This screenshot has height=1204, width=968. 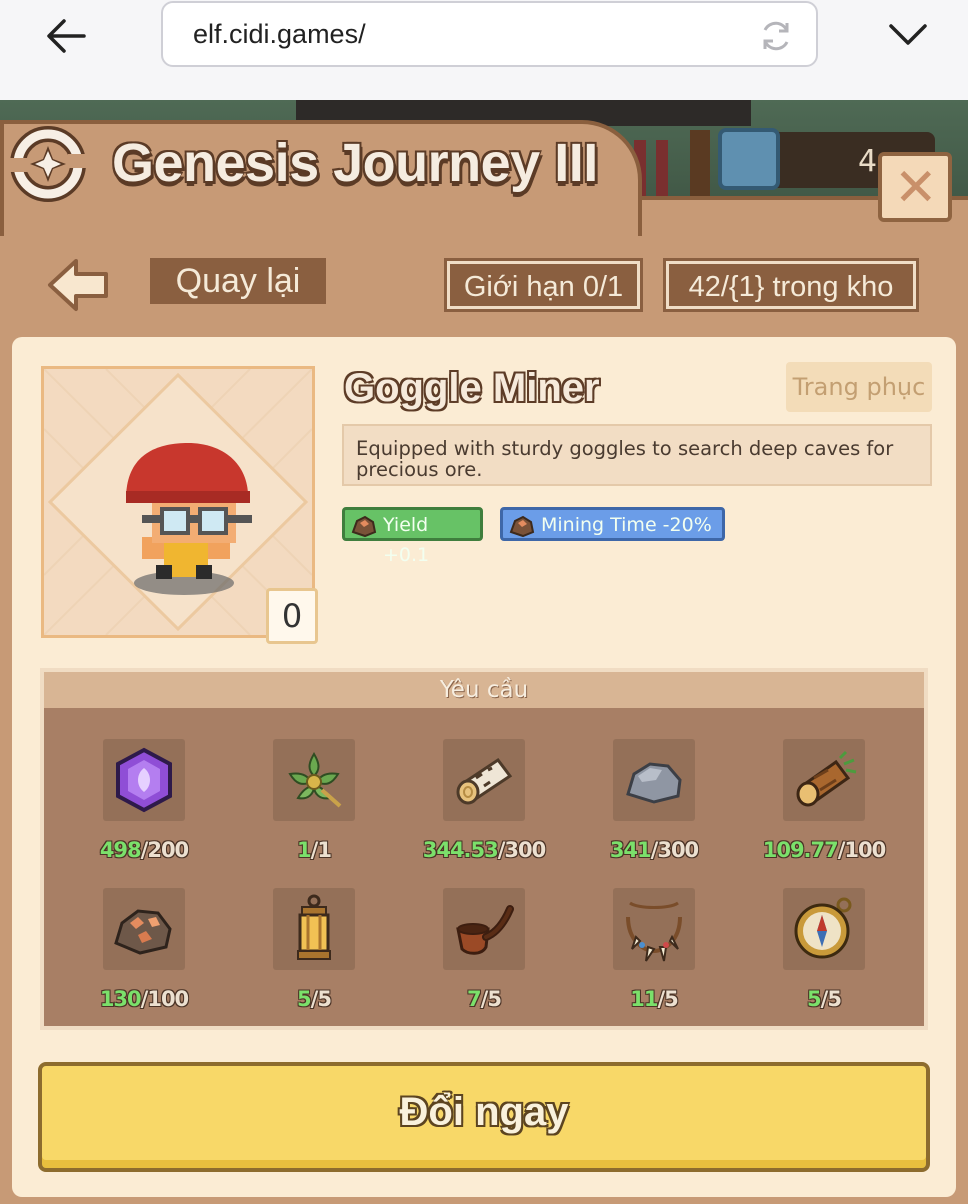 I want to click on req-slot-purple-gem, so click(x=144, y=780).